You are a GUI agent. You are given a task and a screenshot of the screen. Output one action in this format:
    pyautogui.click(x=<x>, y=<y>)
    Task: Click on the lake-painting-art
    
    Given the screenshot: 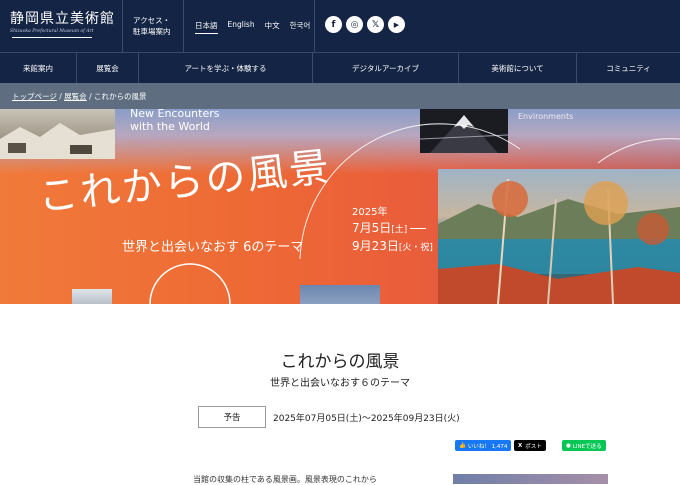 What is the action you would take?
    pyautogui.click(x=559, y=241)
    